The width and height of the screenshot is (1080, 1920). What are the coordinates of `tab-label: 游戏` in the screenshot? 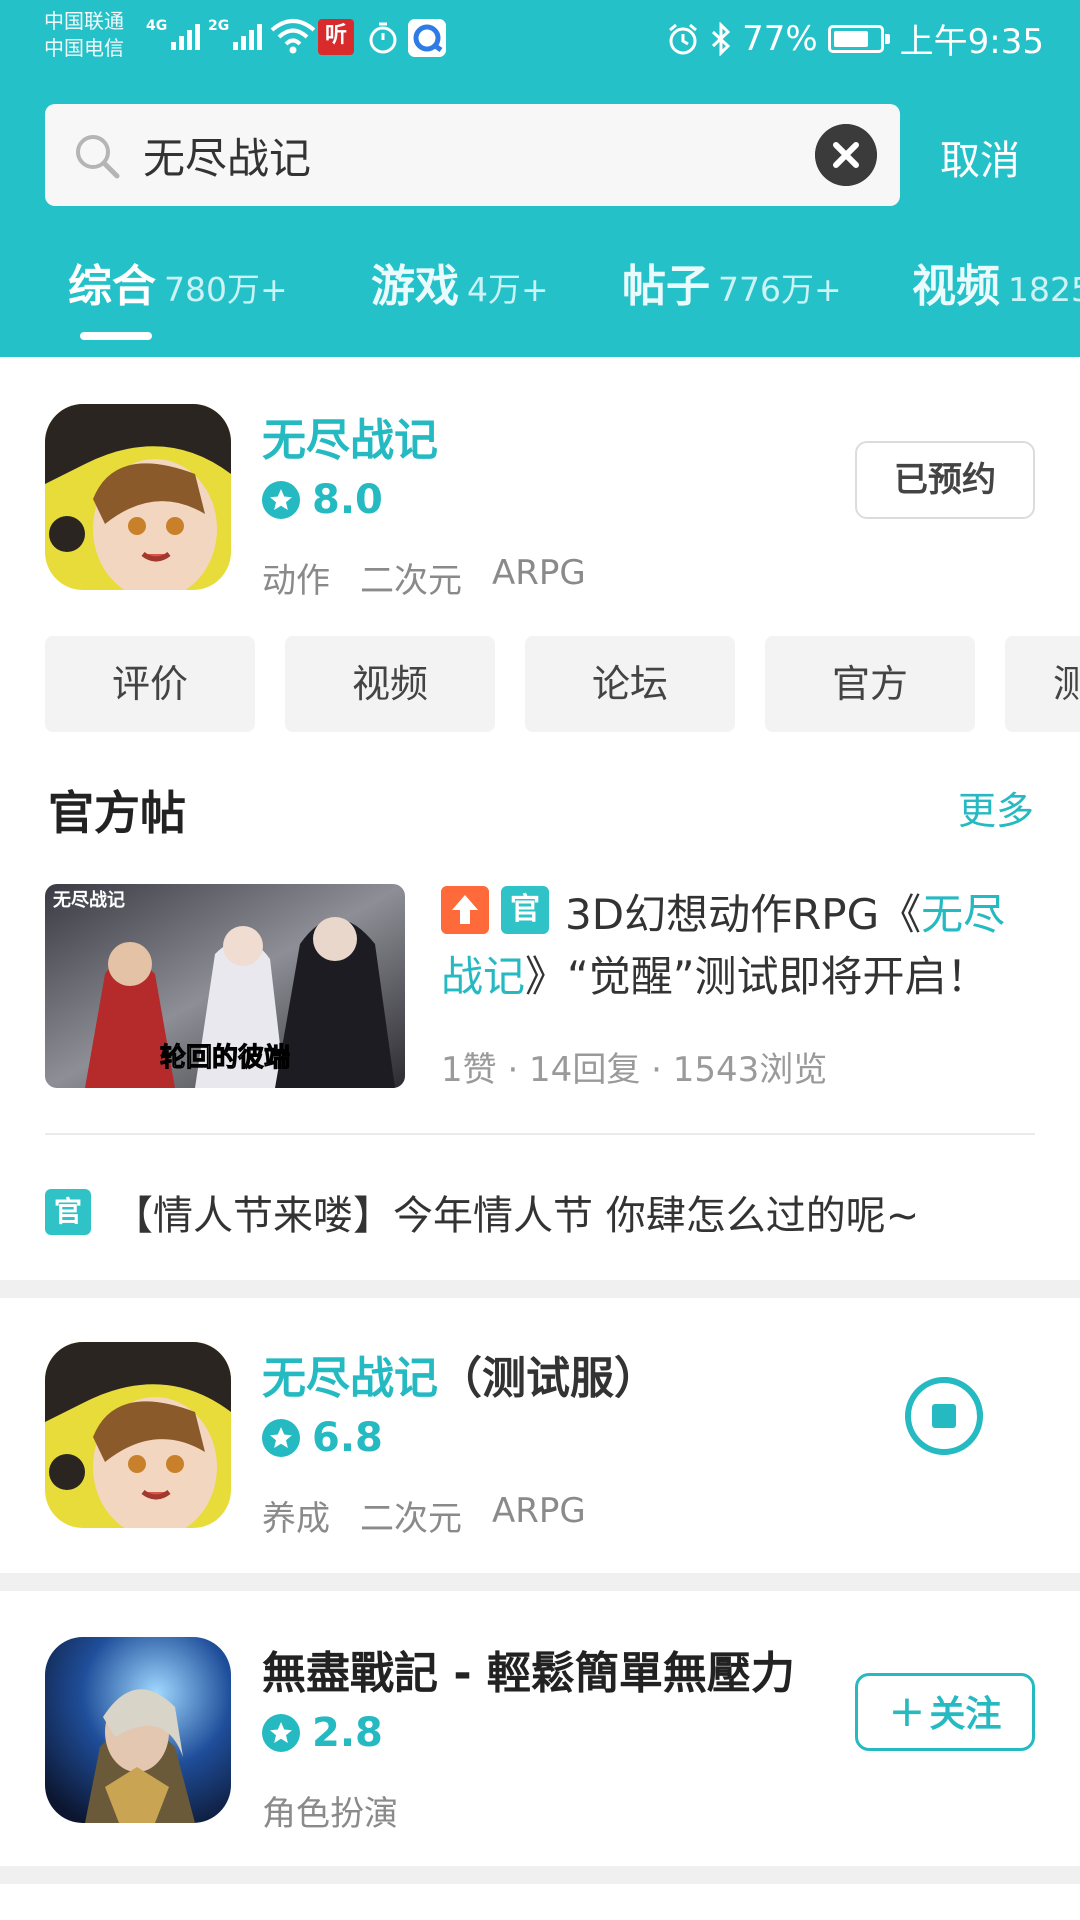 It's located at (415, 286).